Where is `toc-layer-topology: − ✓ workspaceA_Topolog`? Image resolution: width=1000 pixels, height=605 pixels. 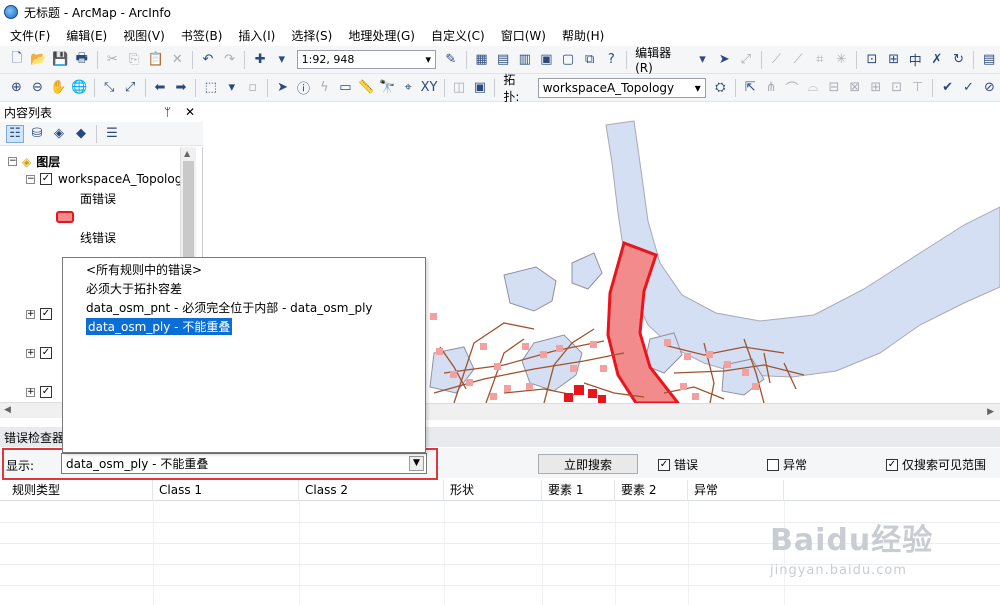 toc-layer-topology: − ✓ workspaceA_Topolog is located at coordinates (104, 179).